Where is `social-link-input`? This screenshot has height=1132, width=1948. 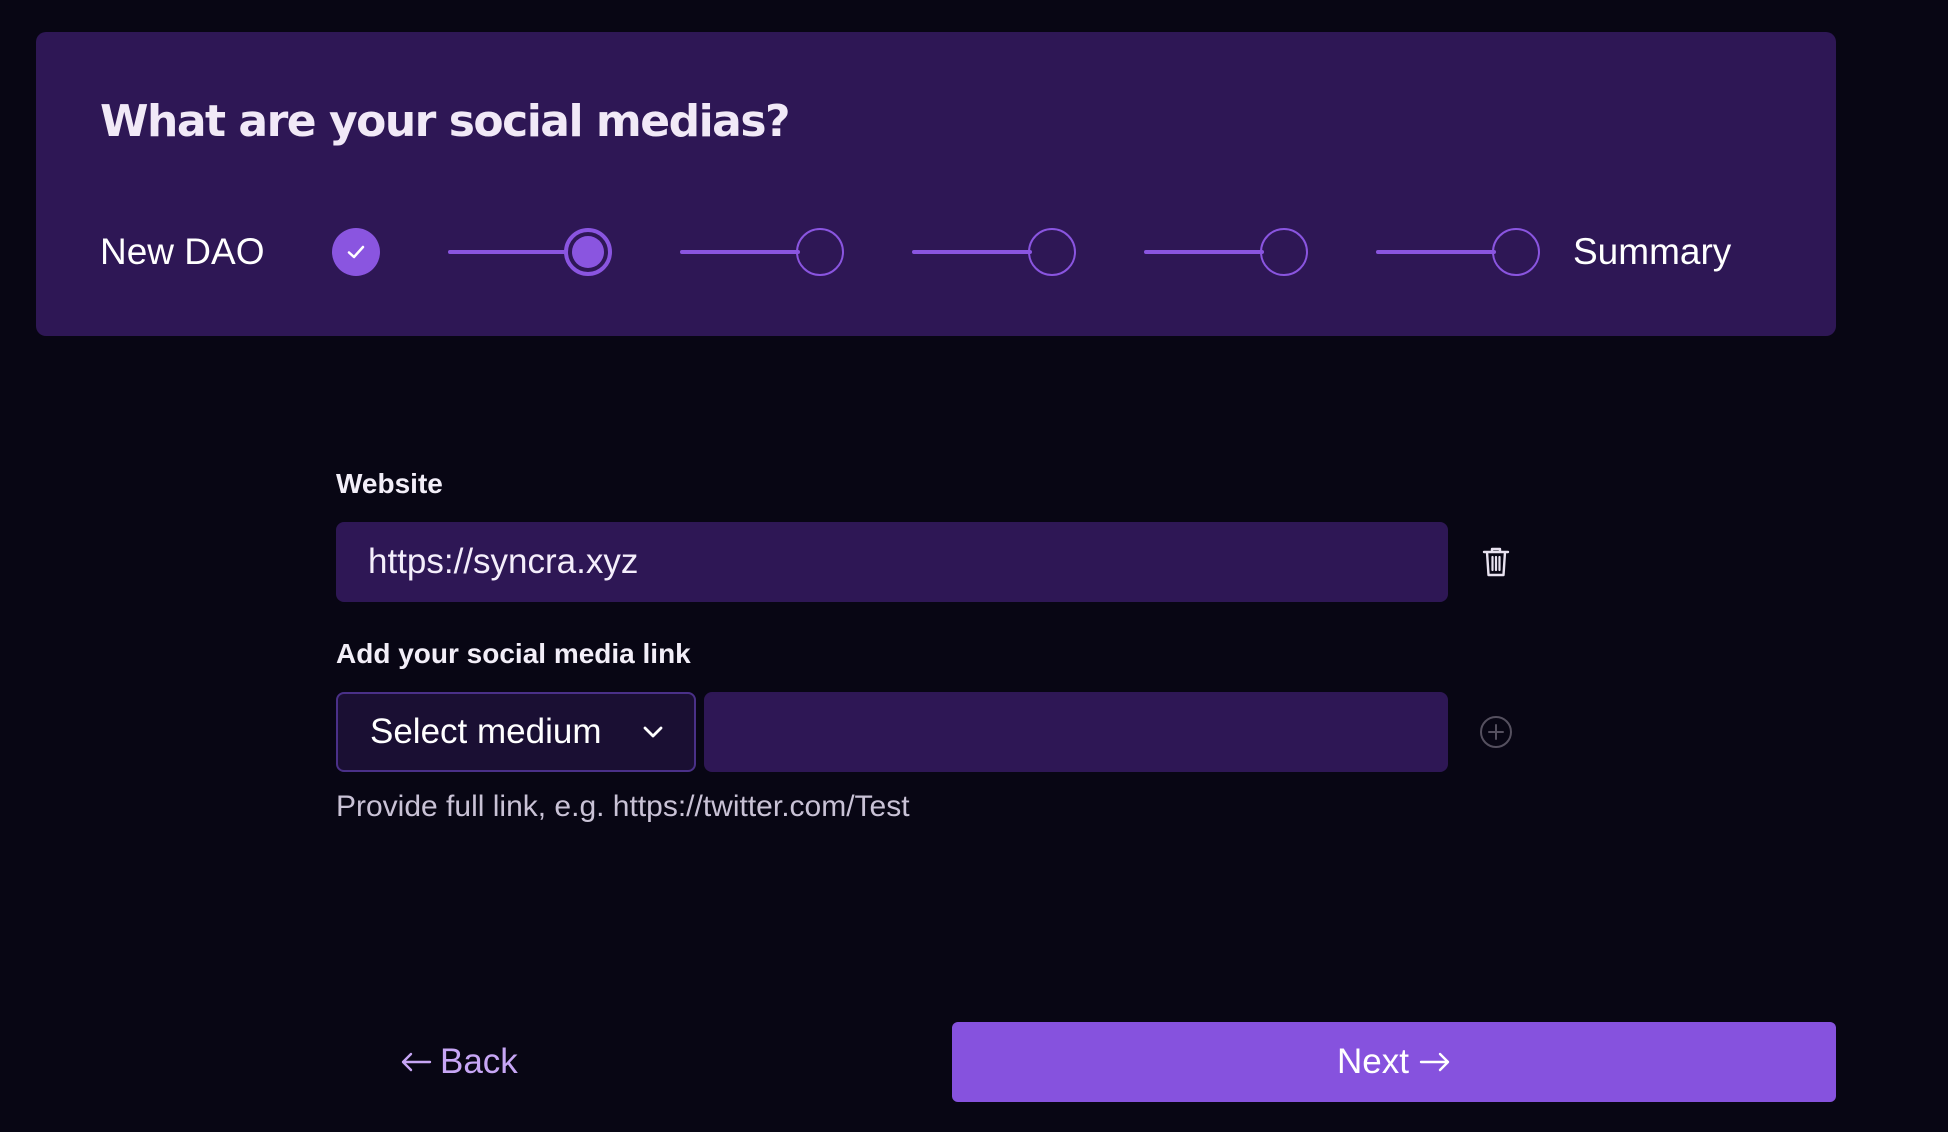 social-link-input is located at coordinates (1076, 732).